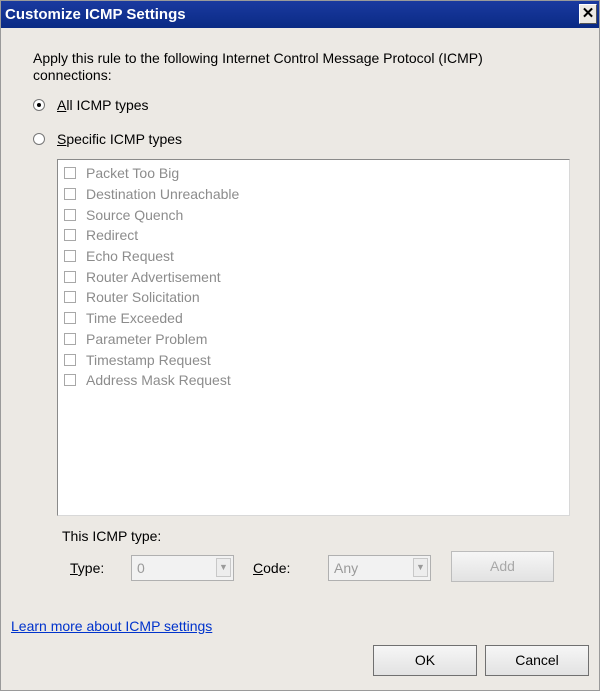 The width and height of the screenshot is (600, 691). Describe the element at coordinates (158, 380) in the screenshot. I see `icmp-type-label: Address Mask Request` at that location.